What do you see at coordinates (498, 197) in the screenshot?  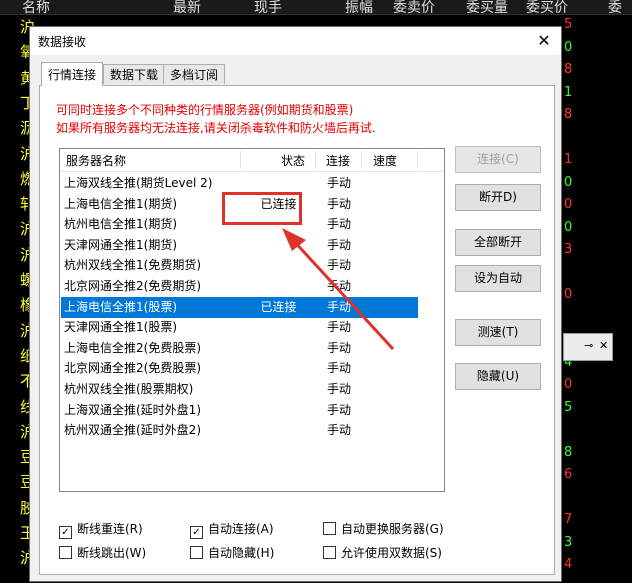 I see `disconnect-button: 断开D)` at bounding box center [498, 197].